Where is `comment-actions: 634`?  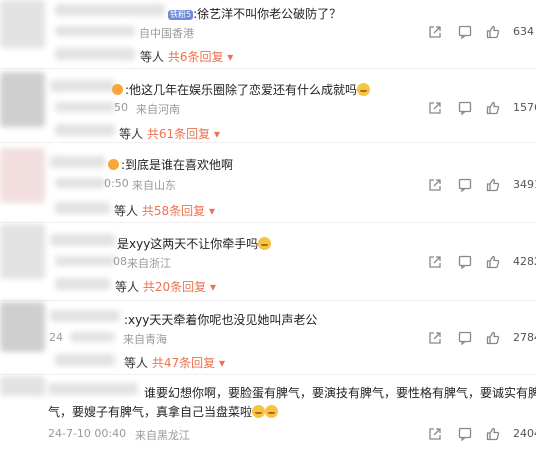 comment-actions: 634 is located at coordinates (471, 33).